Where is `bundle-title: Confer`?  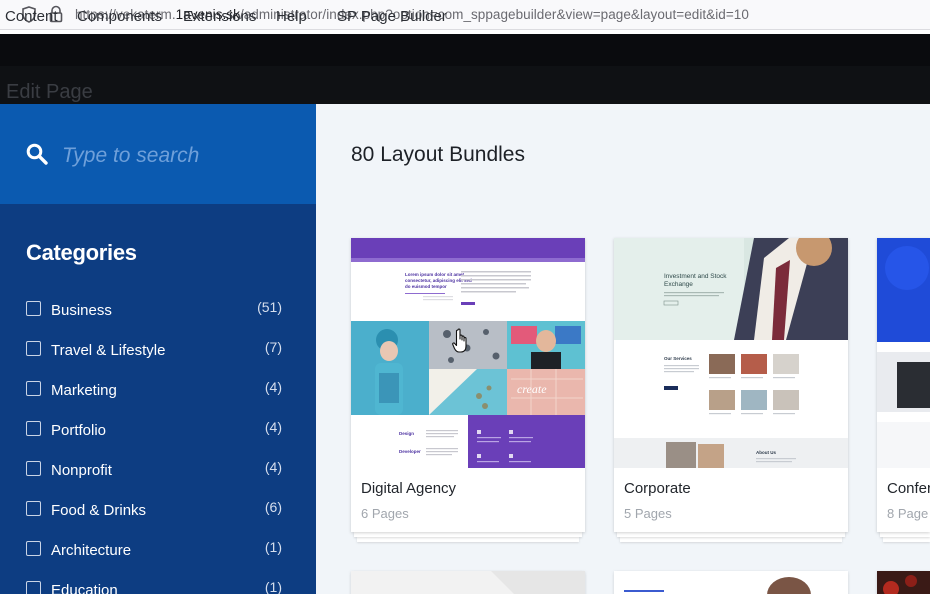 bundle-title: Confer is located at coordinates (908, 488).